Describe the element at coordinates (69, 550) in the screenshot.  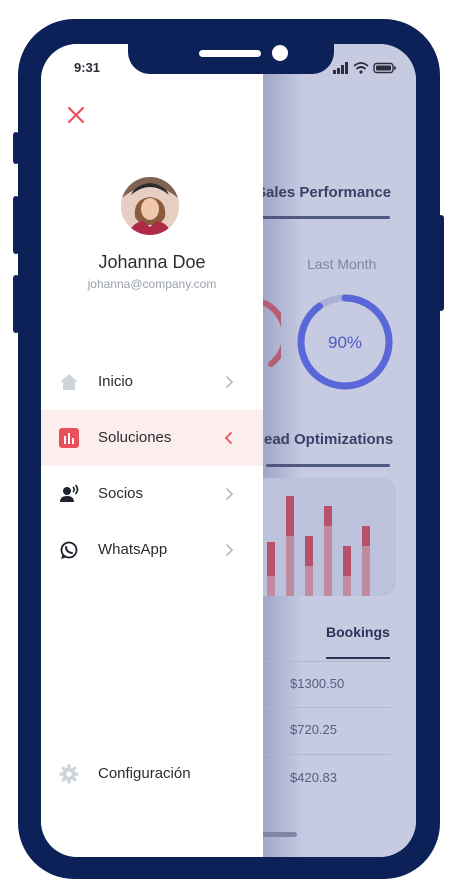
I see `whatsapp-icon` at that location.